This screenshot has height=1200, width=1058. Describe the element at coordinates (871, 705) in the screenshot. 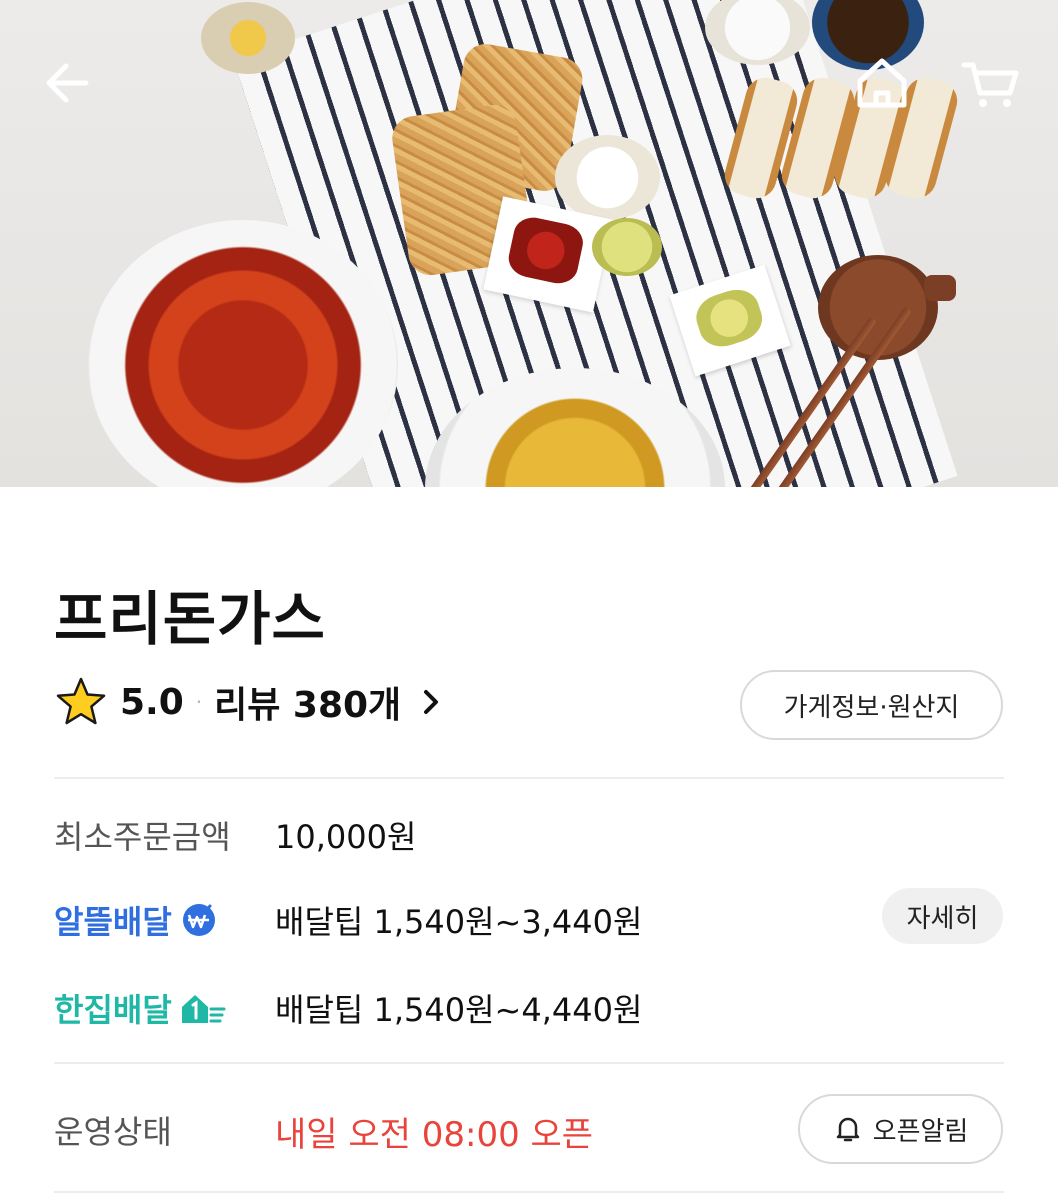

I see `store-info-origin-button: 가게정보·원산지` at that location.